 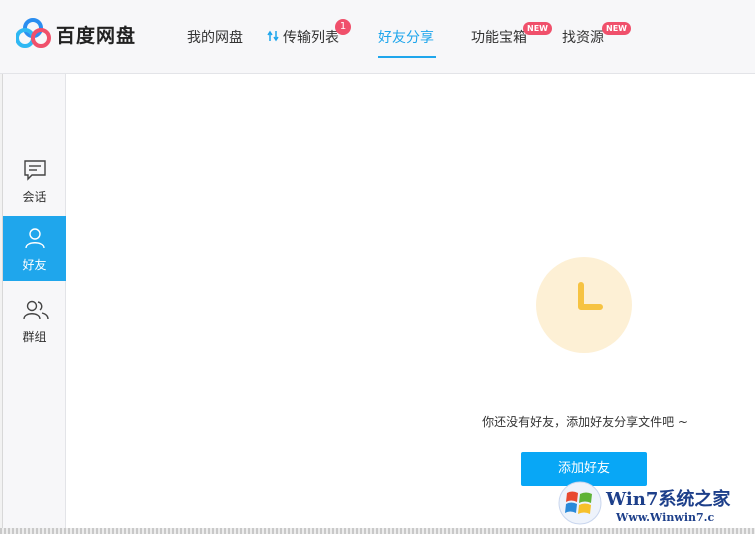 I want to click on transfer-count-badge: 1, so click(x=343, y=27).